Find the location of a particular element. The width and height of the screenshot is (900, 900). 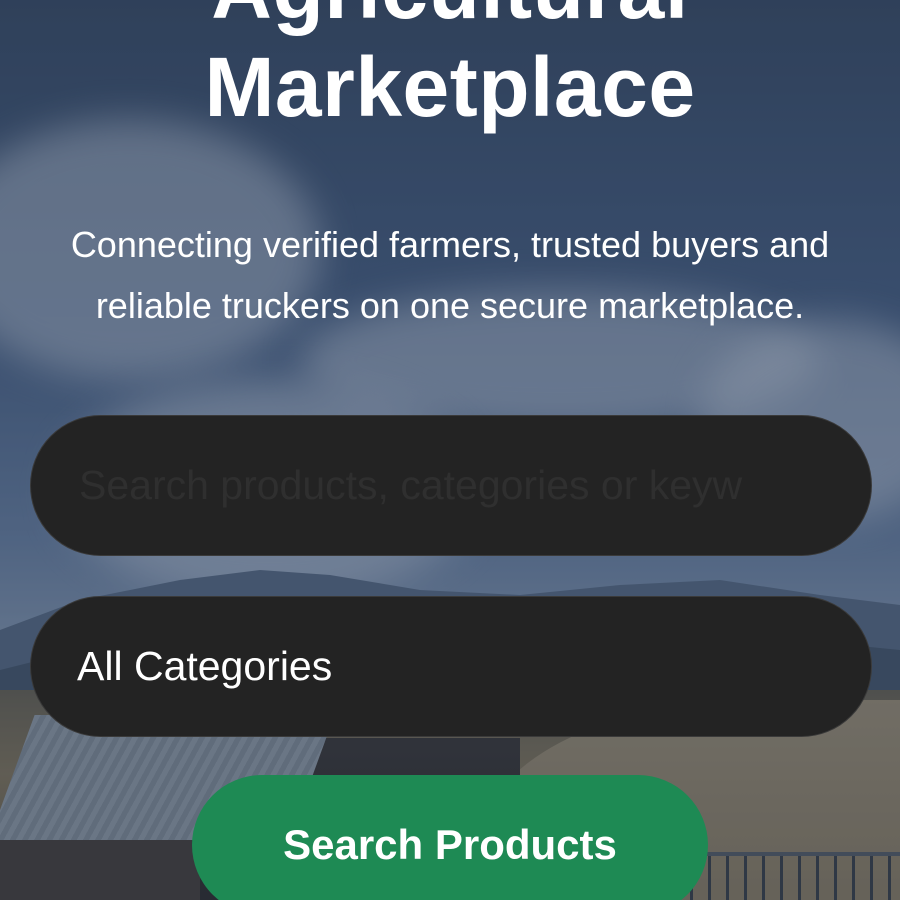

hero-title-line-1: Agricultural is located at coordinates (450, 17).